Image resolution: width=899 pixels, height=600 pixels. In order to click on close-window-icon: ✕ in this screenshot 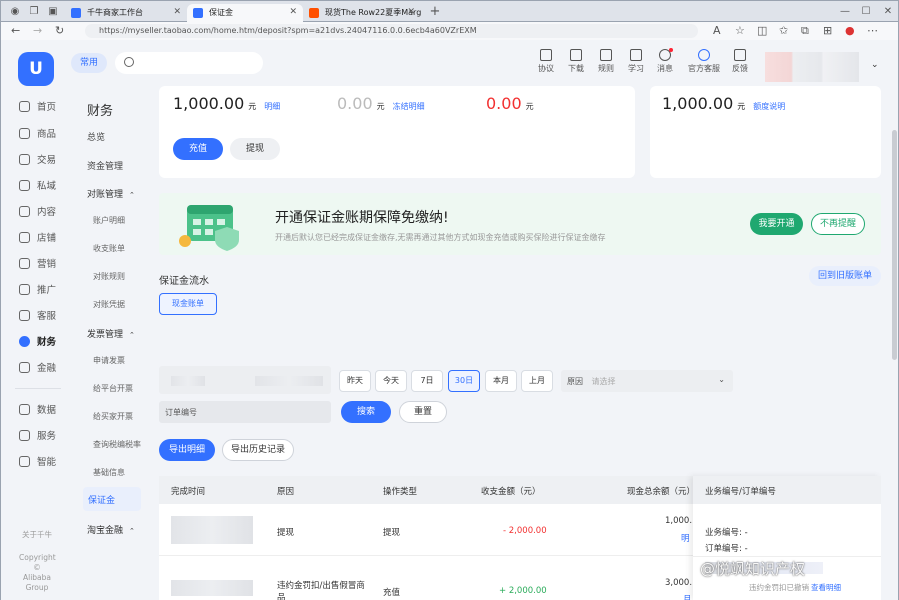, I will do `click(888, 12)`.